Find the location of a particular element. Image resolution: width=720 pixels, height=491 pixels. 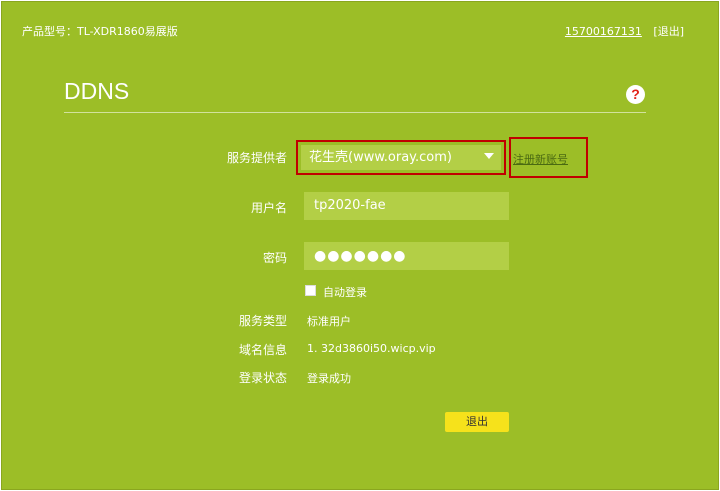

domain-value: 1. 32d3860i50.wicp.vip is located at coordinates (371, 348).